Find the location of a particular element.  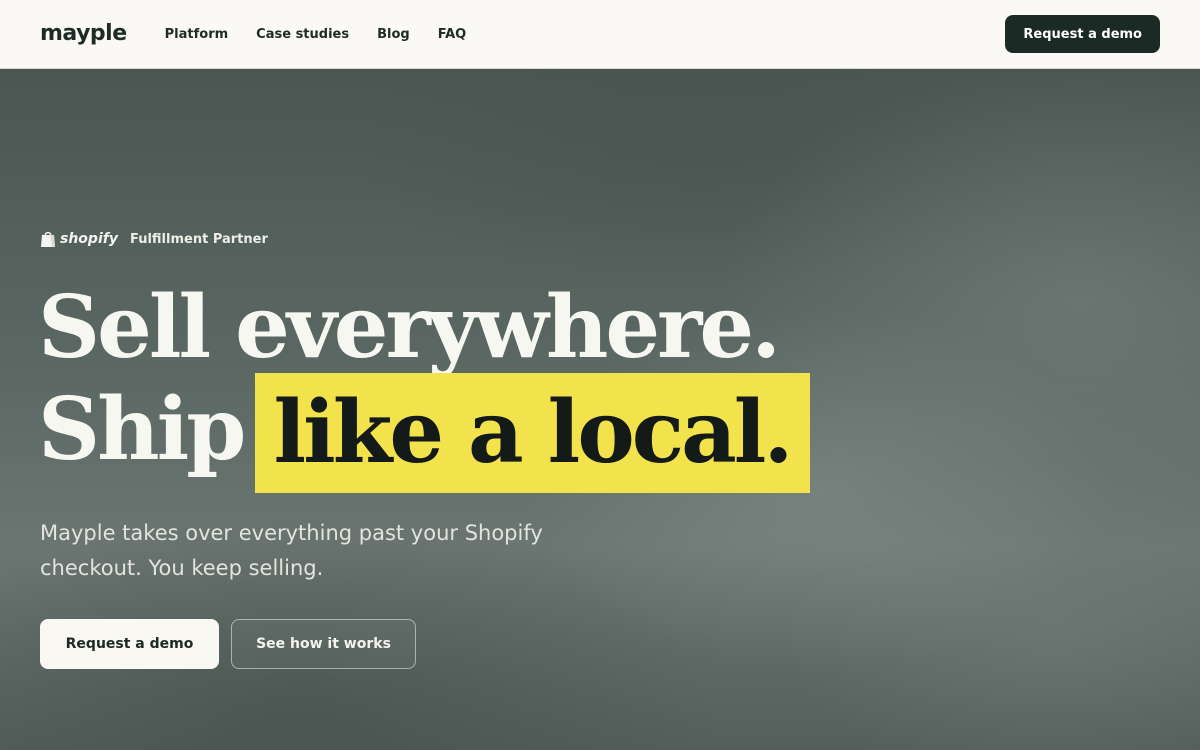

shopping-bag-icon is located at coordinates (48, 239).